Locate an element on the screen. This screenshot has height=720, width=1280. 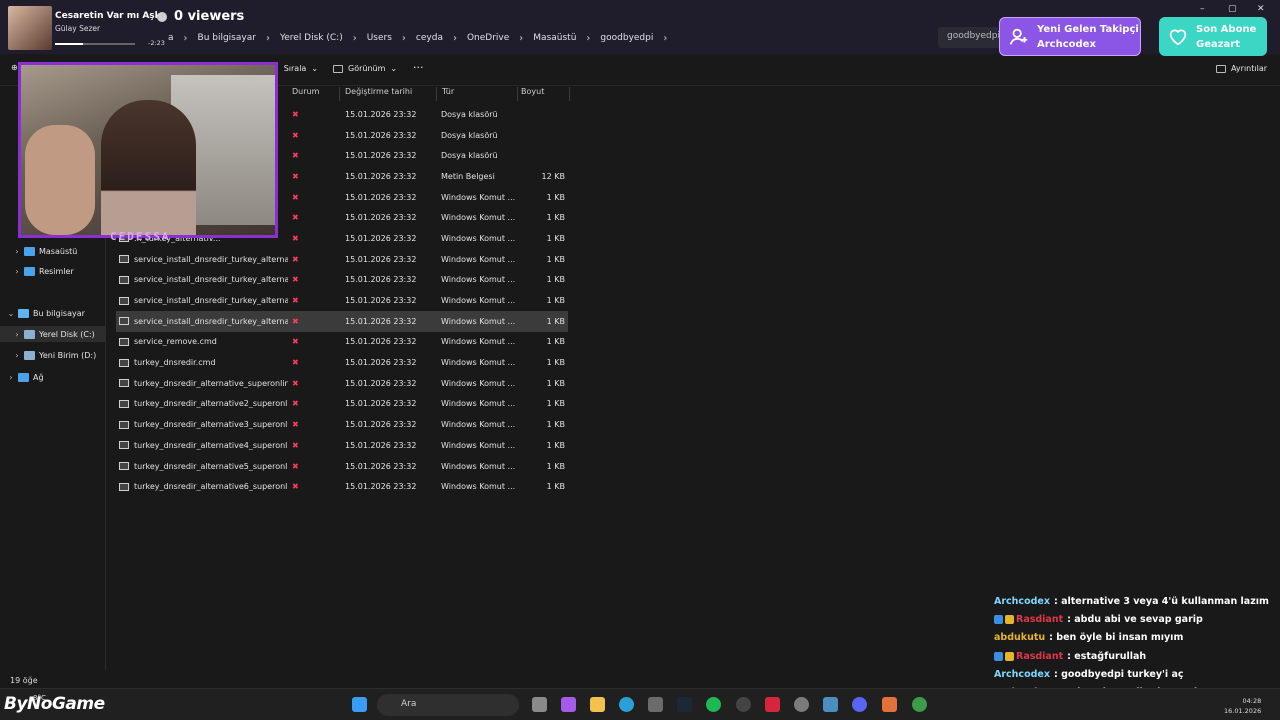
now-playing-widget: Cesaretin Var mı Aşka Gülay Sezer -2:23 is located at coordinates (88, 29).